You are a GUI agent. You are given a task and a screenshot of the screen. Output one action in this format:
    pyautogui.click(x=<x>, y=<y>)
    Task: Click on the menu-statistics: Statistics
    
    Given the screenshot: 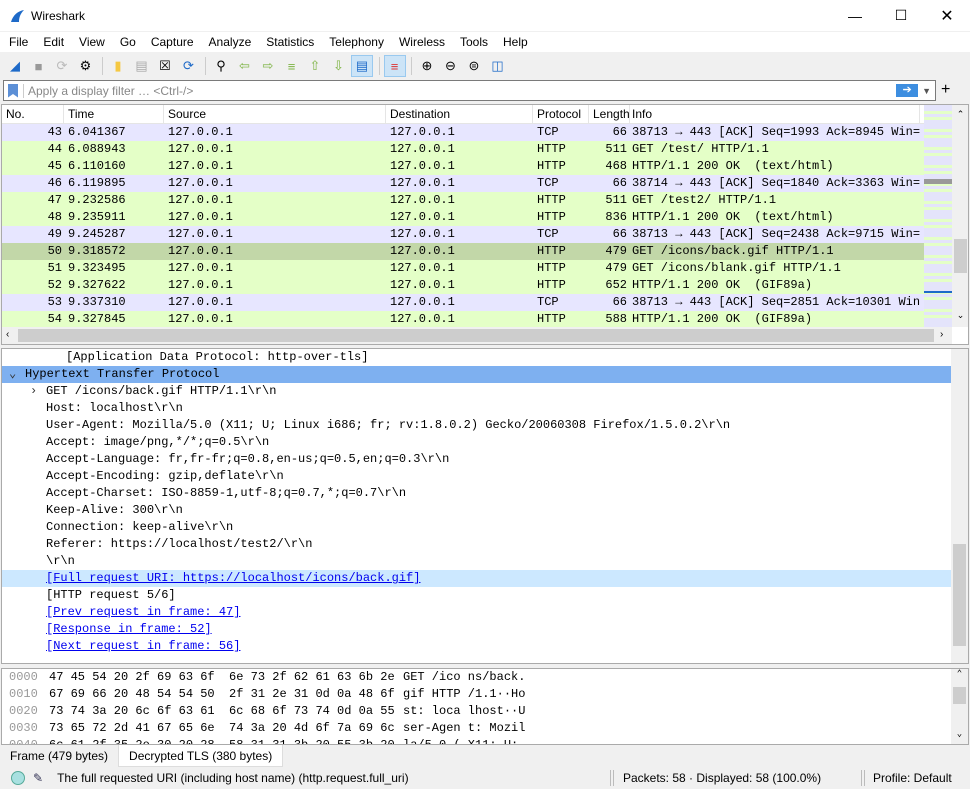 What is the action you would take?
    pyautogui.click(x=288, y=42)
    